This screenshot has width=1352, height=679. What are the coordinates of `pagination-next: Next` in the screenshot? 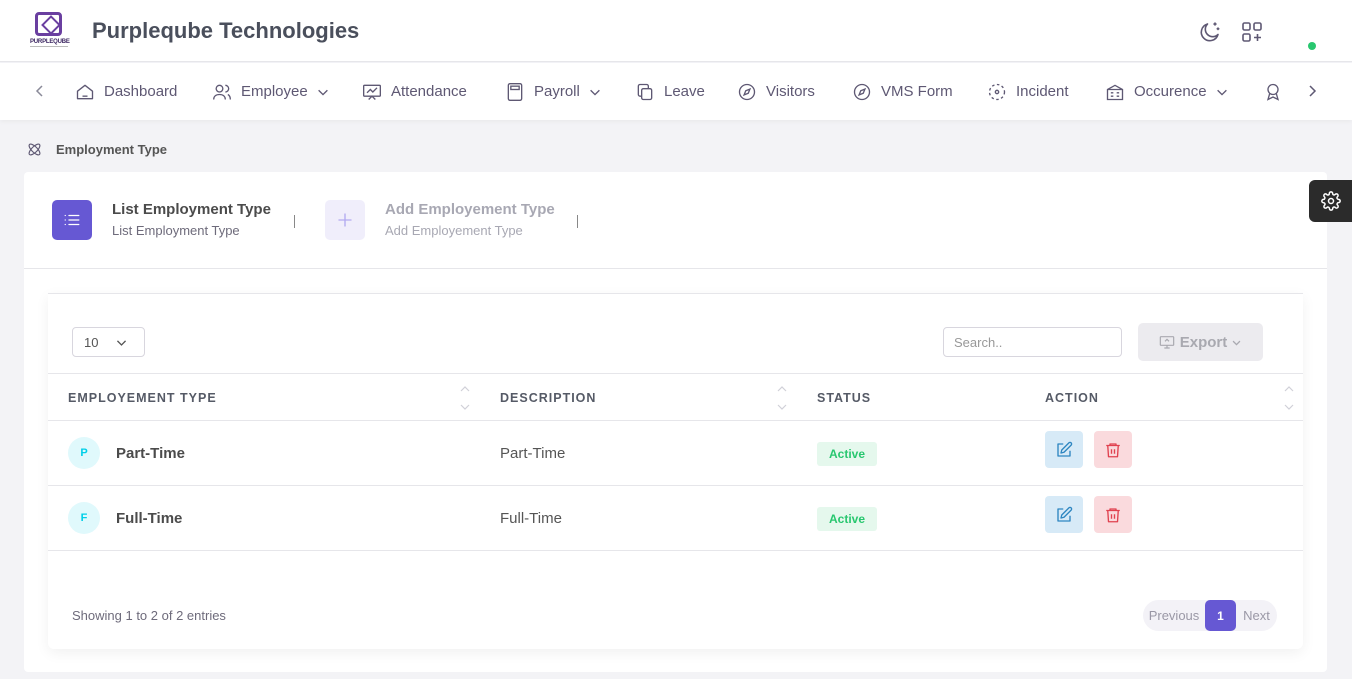 It's located at (1256, 615).